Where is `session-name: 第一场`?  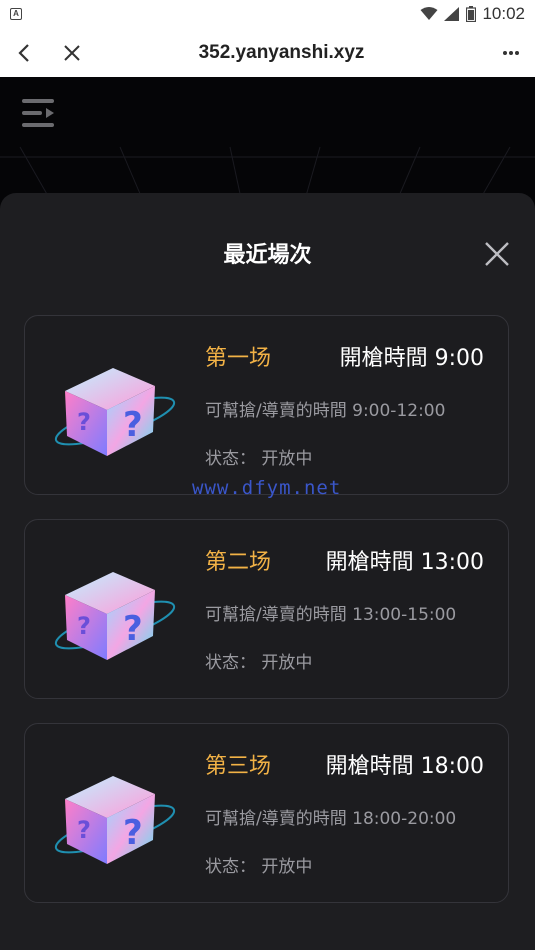 session-name: 第一场 is located at coordinates (238, 358).